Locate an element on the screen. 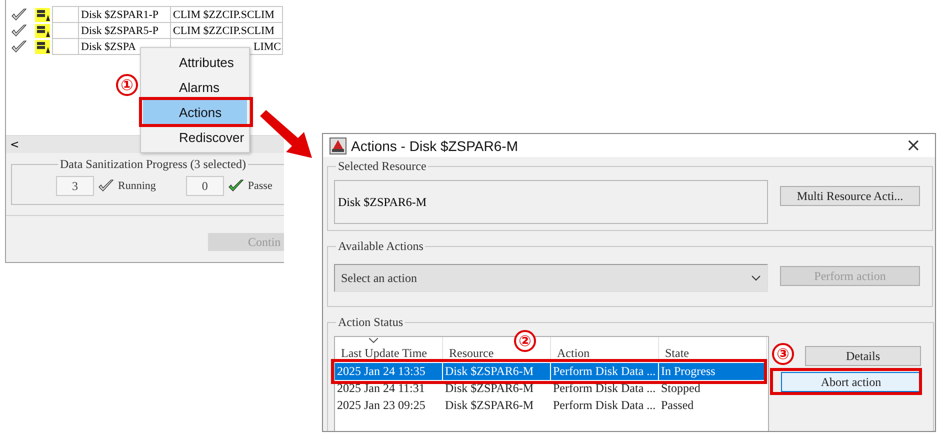 The image size is (944, 438). dropdown-placeholder: Select an action is located at coordinates (379, 278).